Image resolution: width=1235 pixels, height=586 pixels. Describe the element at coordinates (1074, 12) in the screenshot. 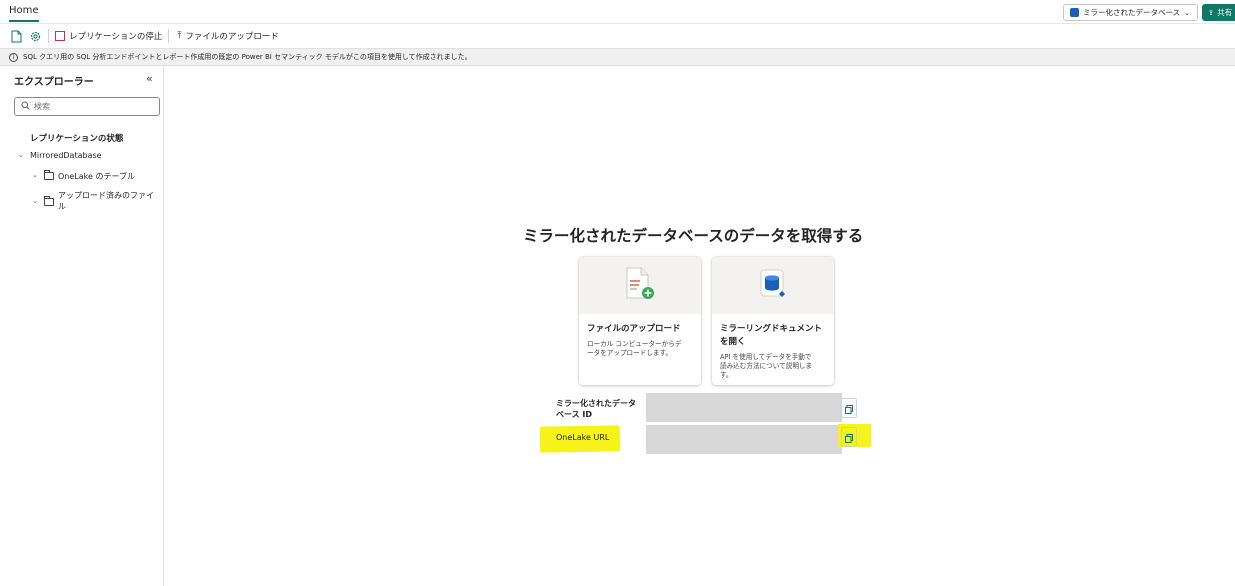

I see `database-icon` at that location.